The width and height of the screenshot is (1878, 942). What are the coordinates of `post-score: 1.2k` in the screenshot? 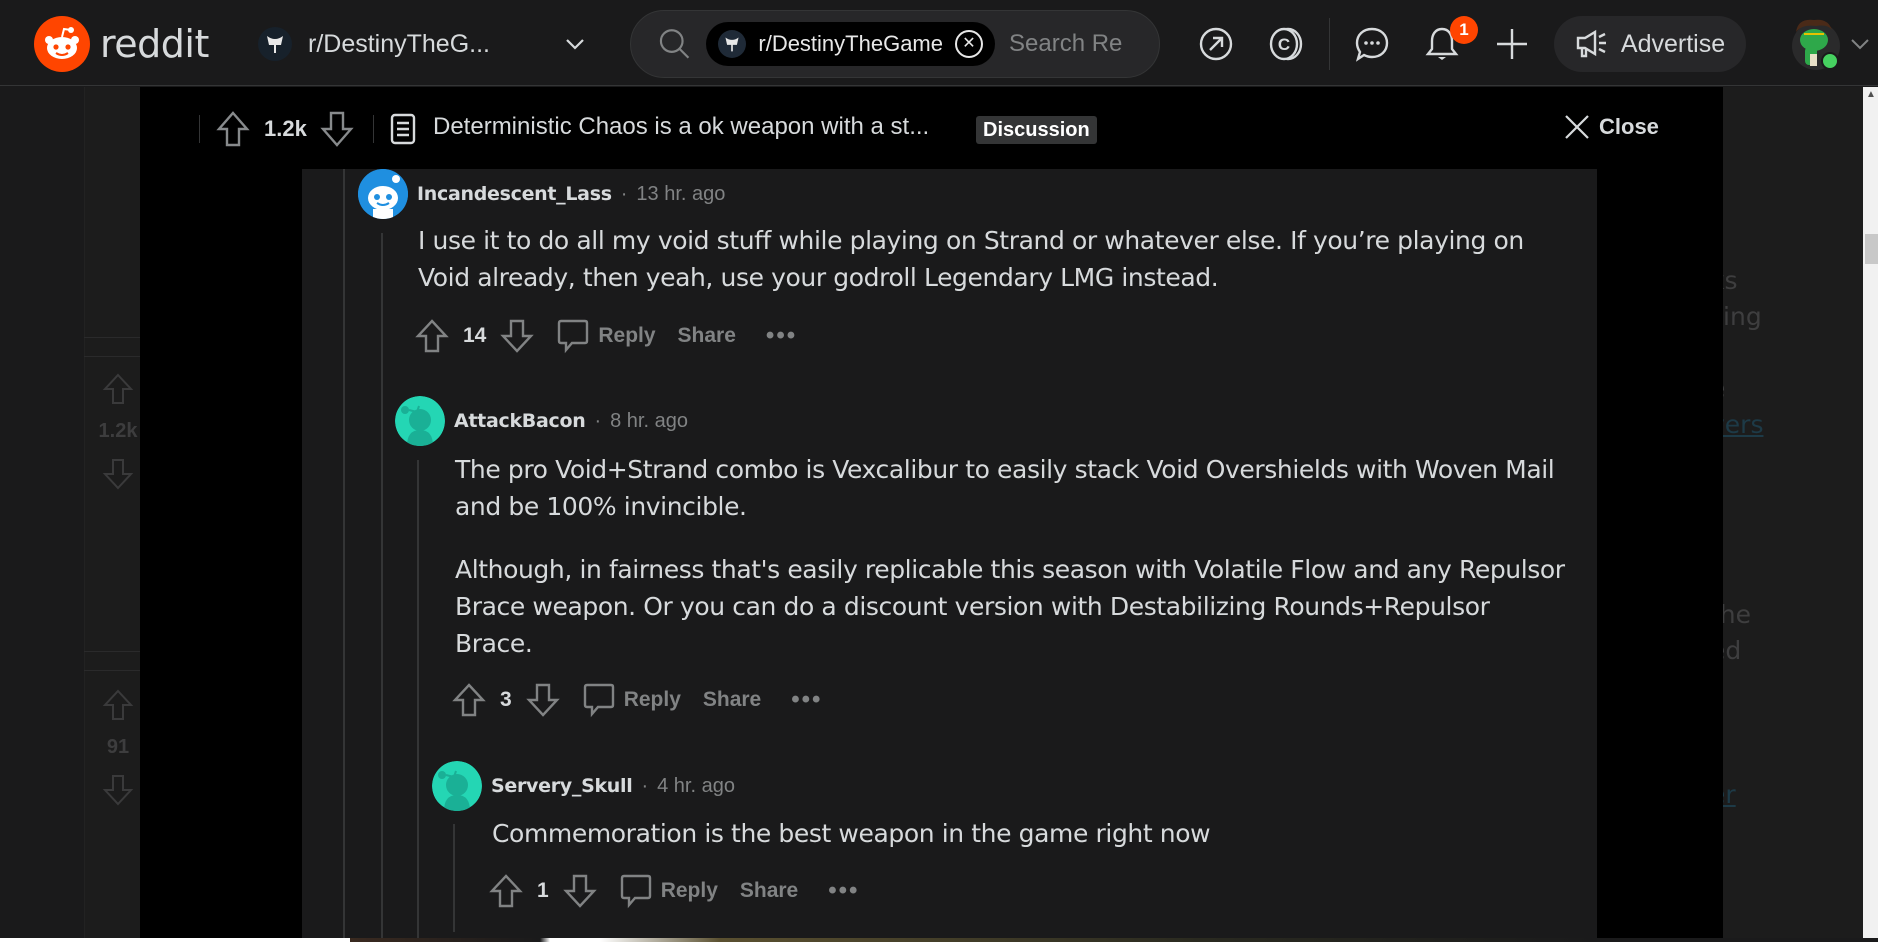 It's located at (285, 128).